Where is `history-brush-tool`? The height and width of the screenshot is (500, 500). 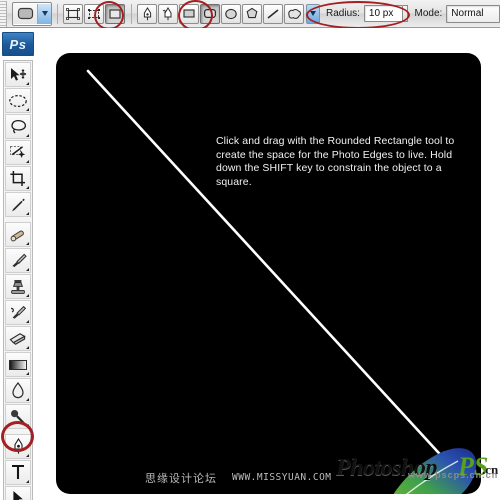
history-brush-tool is located at coordinates (18, 312).